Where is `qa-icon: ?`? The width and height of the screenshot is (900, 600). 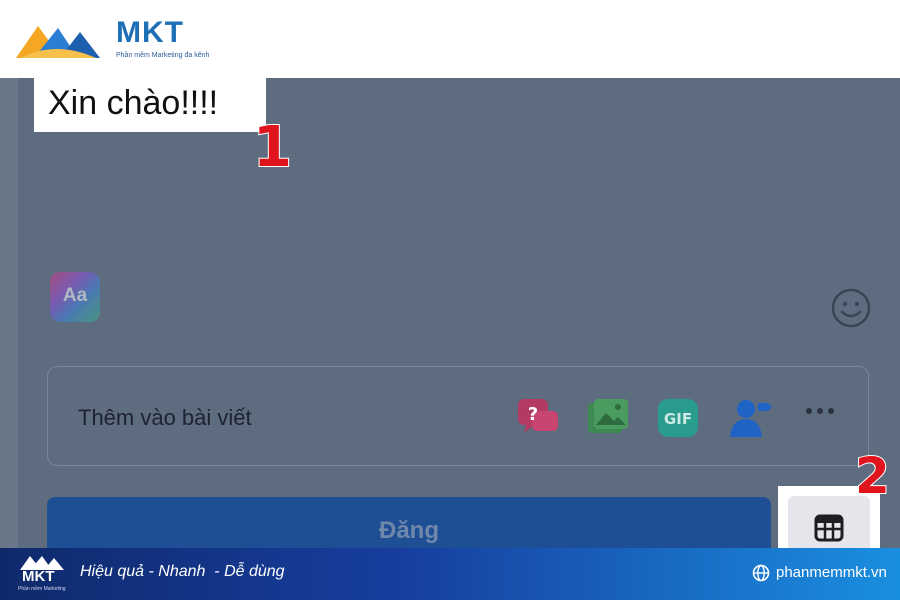
qa-icon: ? is located at coordinates (538, 420).